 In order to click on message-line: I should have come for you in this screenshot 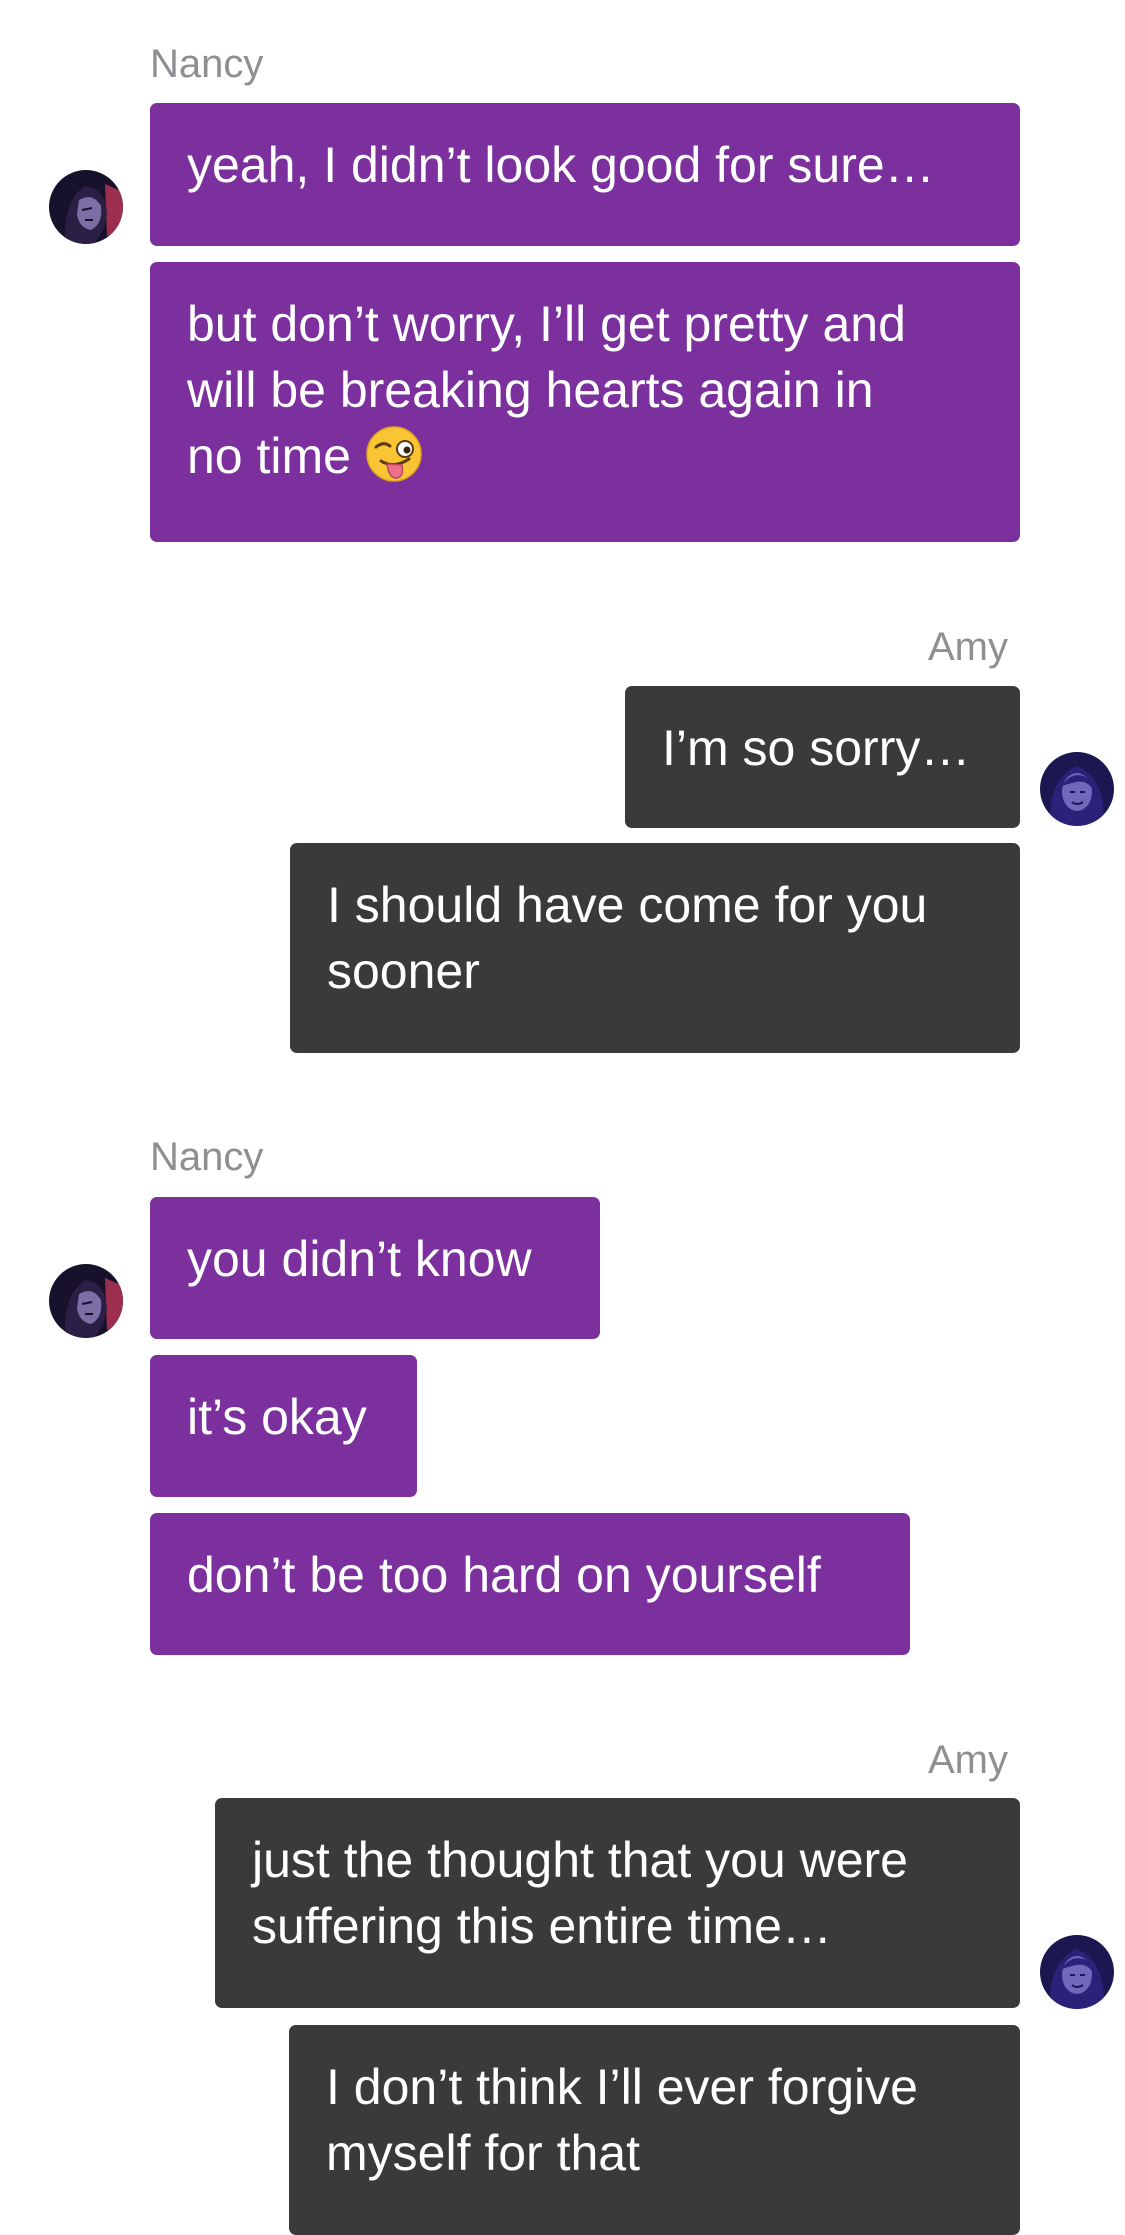, I will do `click(627, 905)`.